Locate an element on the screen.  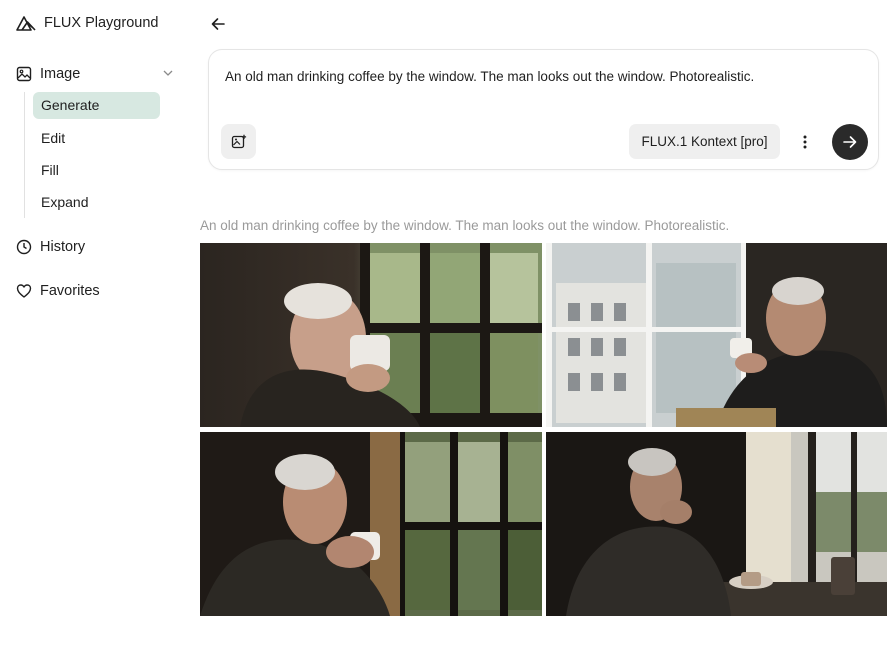
chevron-down-icon is located at coordinates (168, 73).